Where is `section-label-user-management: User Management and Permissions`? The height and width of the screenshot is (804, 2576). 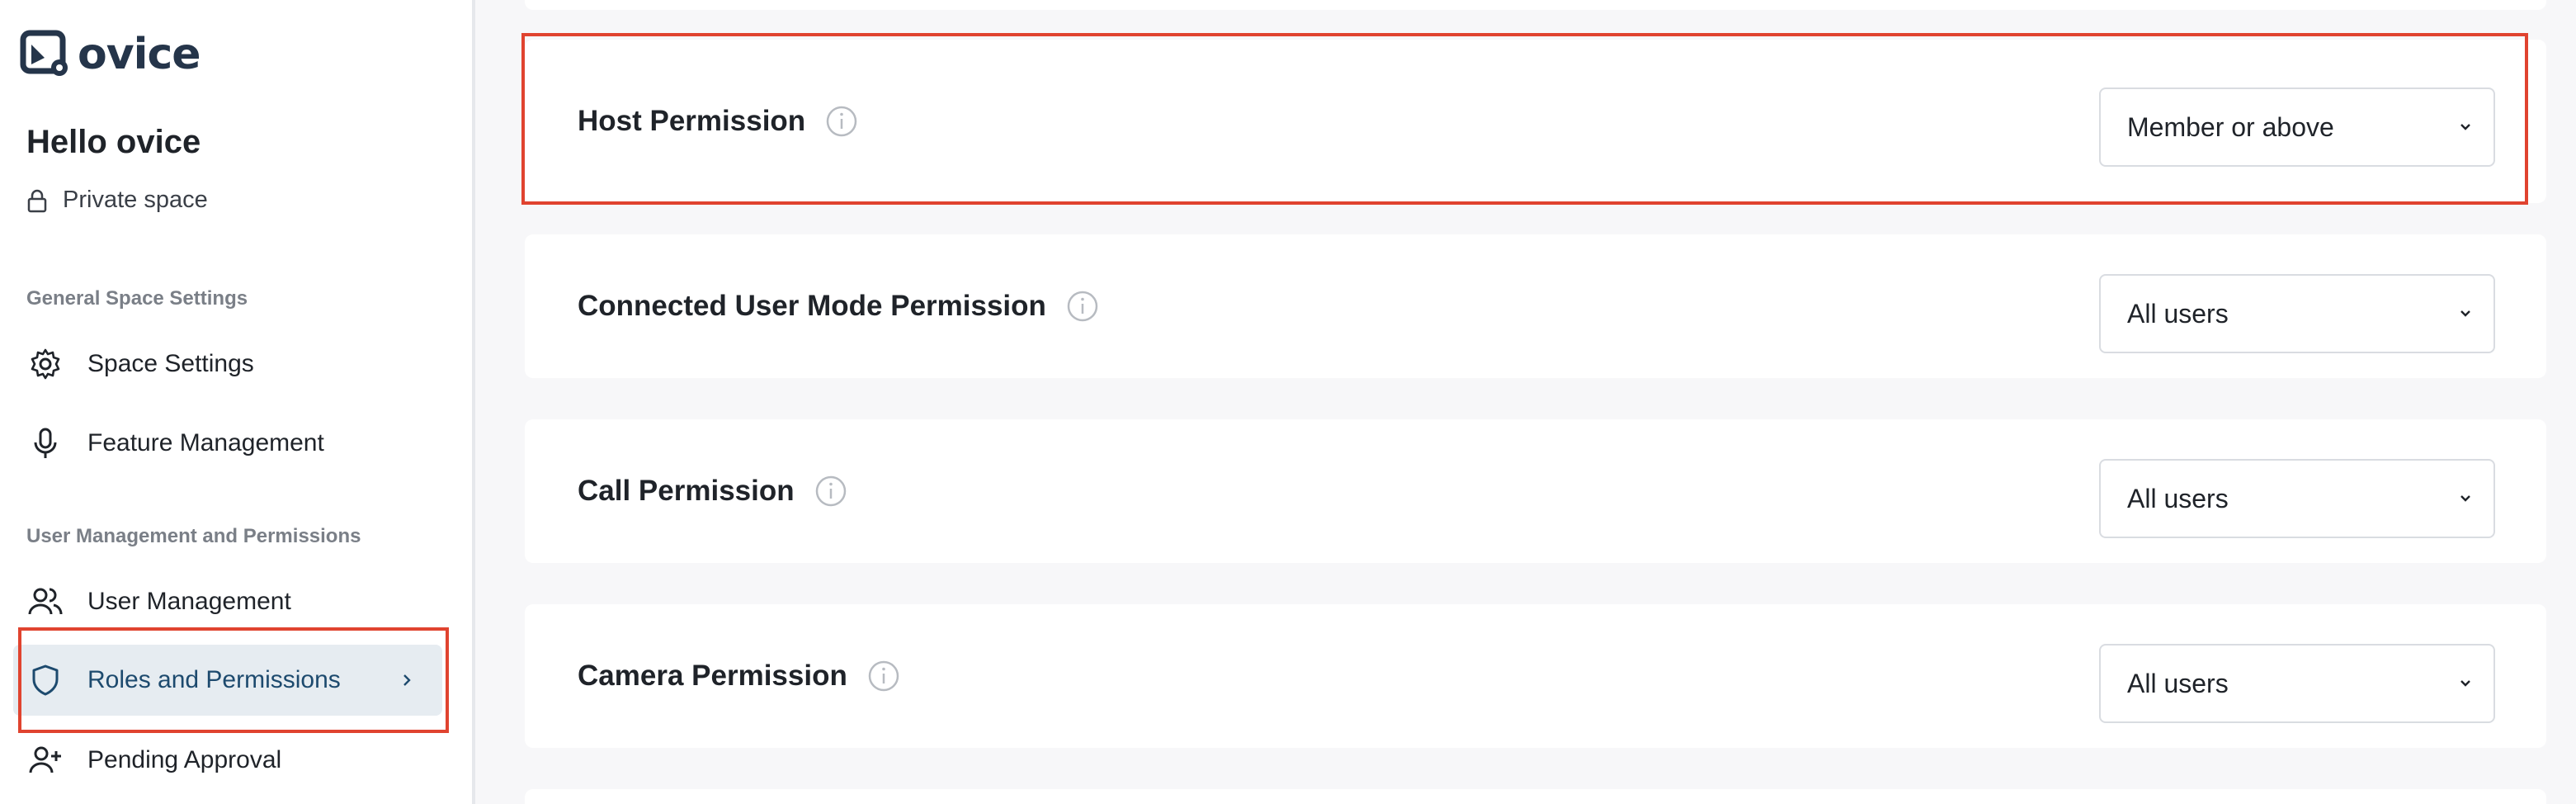 section-label-user-management: User Management and Permissions is located at coordinates (193, 536).